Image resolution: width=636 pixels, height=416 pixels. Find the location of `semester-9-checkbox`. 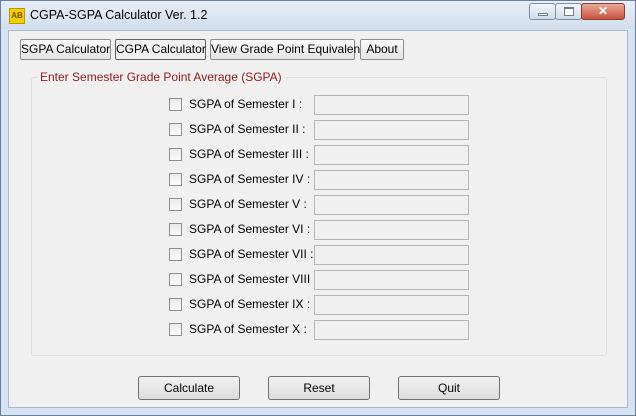

semester-9-checkbox is located at coordinates (175, 304).